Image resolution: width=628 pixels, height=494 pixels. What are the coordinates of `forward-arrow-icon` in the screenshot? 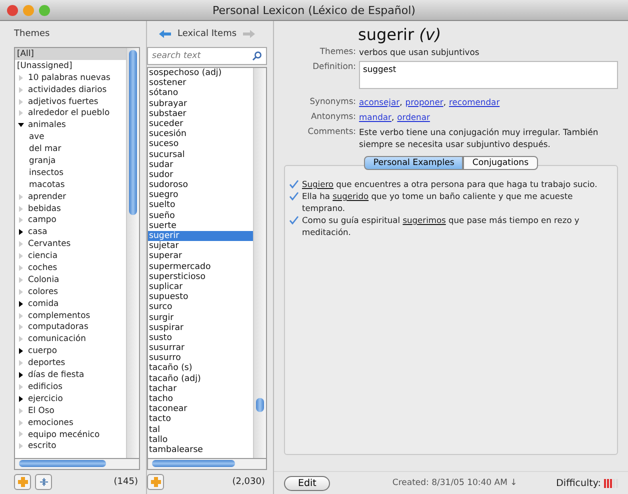 It's located at (248, 34).